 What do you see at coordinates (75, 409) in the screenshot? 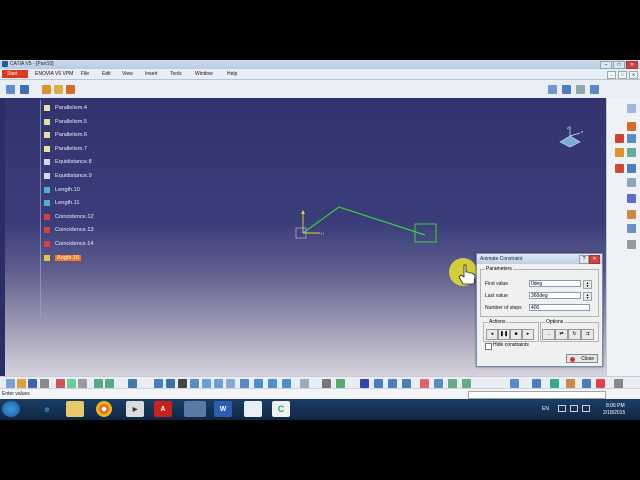
I see `file-explorer-icon` at bounding box center [75, 409].